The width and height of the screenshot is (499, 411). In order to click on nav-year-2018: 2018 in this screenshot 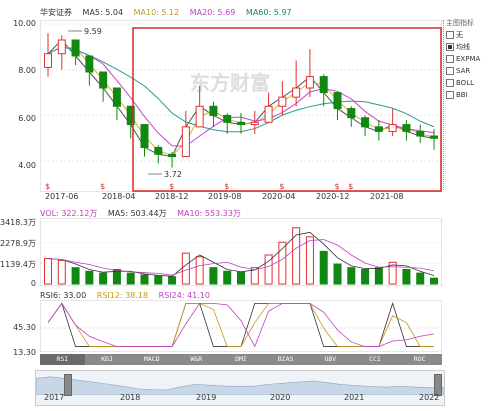, I will do `click(130, 397)`.